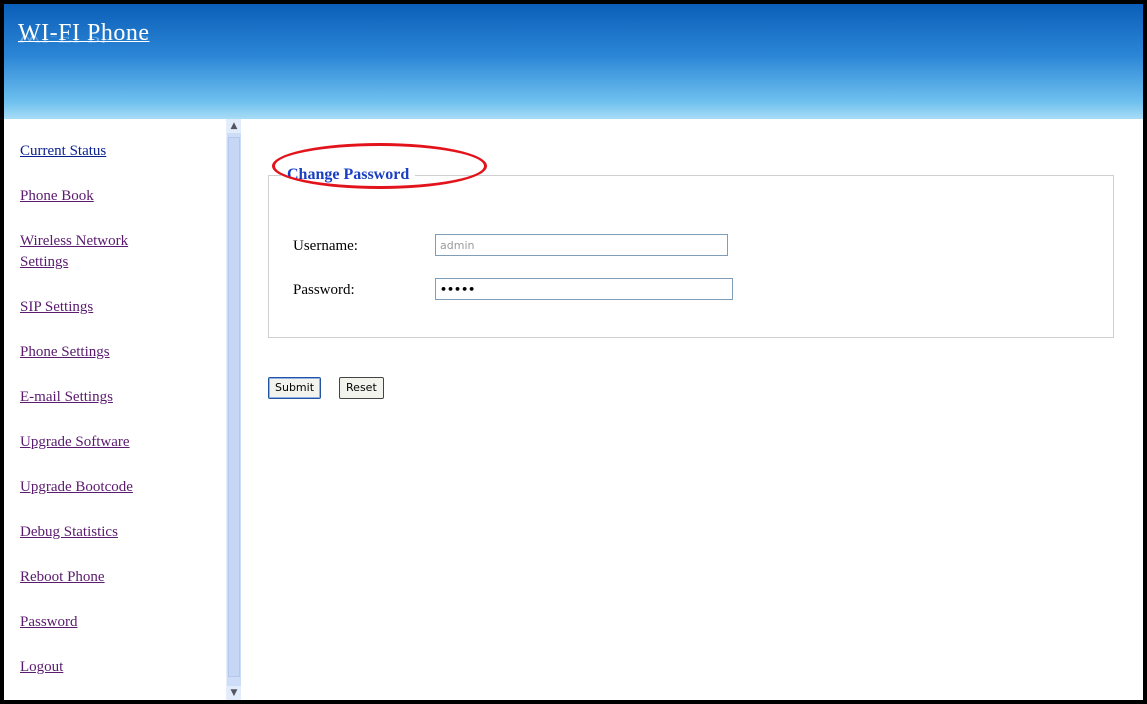 This screenshot has height=704, width=1147. Describe the element at coordinates (115, 397) in the screenshot. I see `sidebar-item-email-settings: E-mail Settings` at that location.